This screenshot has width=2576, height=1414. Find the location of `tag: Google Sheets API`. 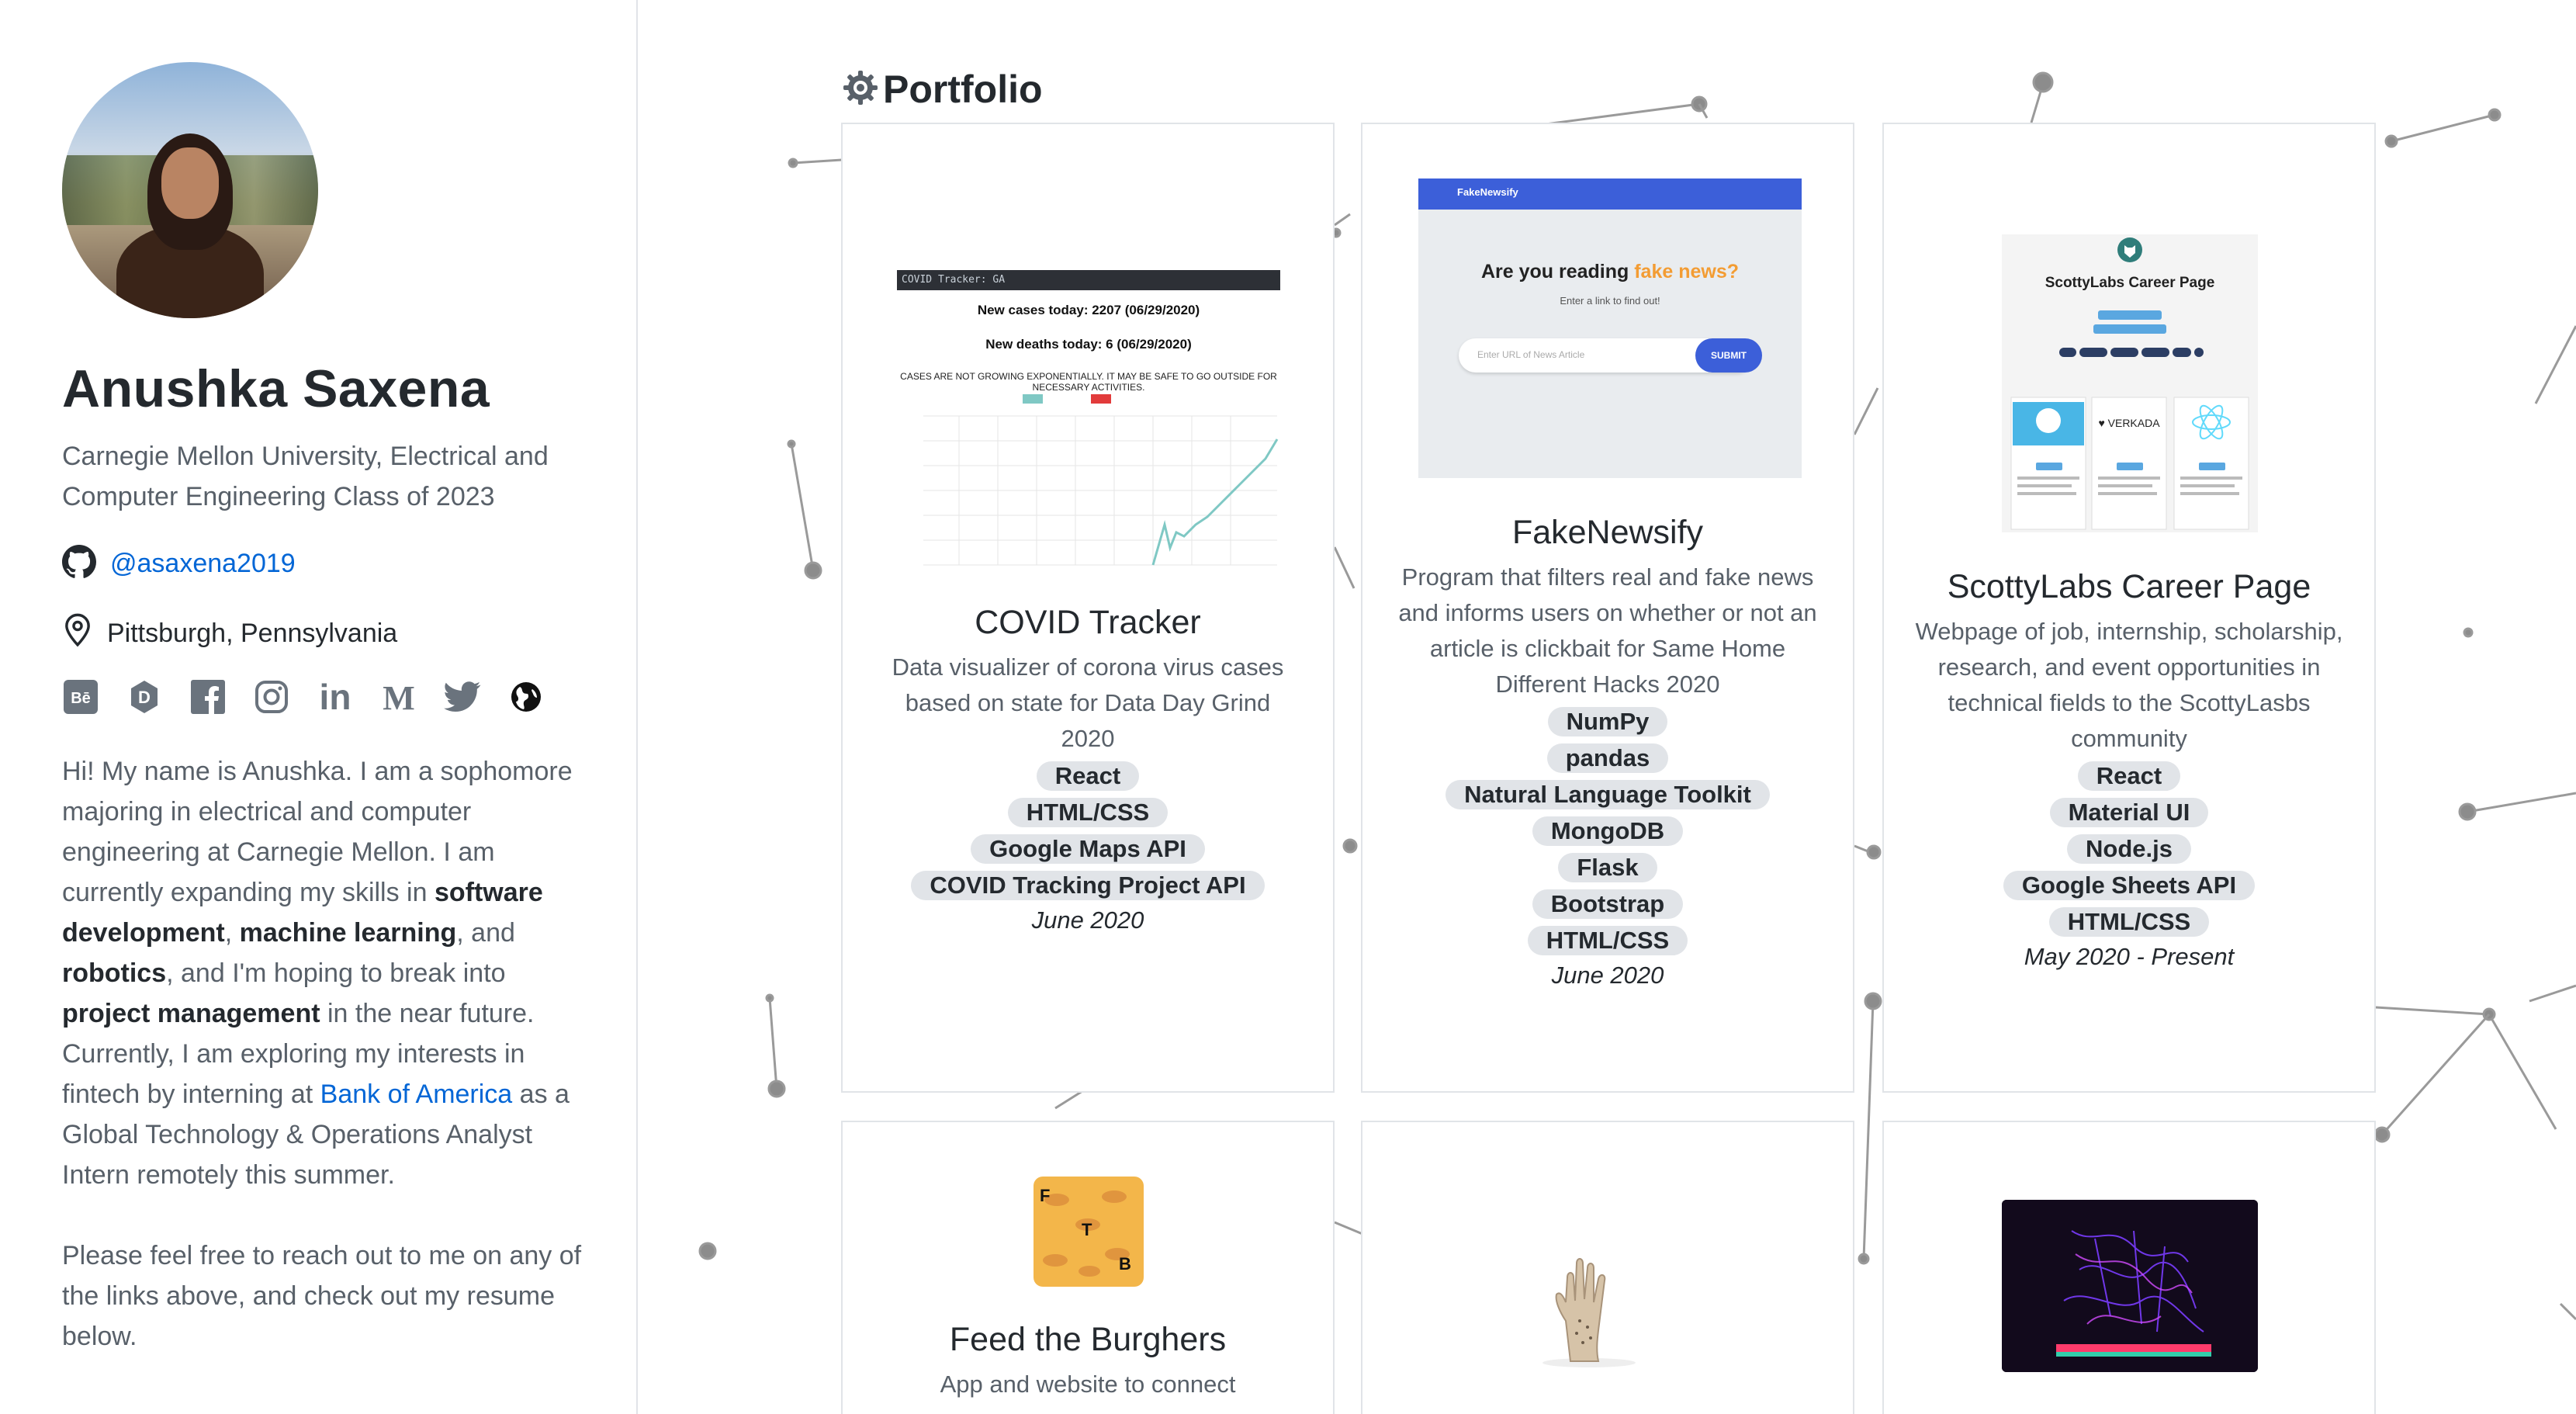

tag: Google Sheets API is located at coordinates (2129, 886).